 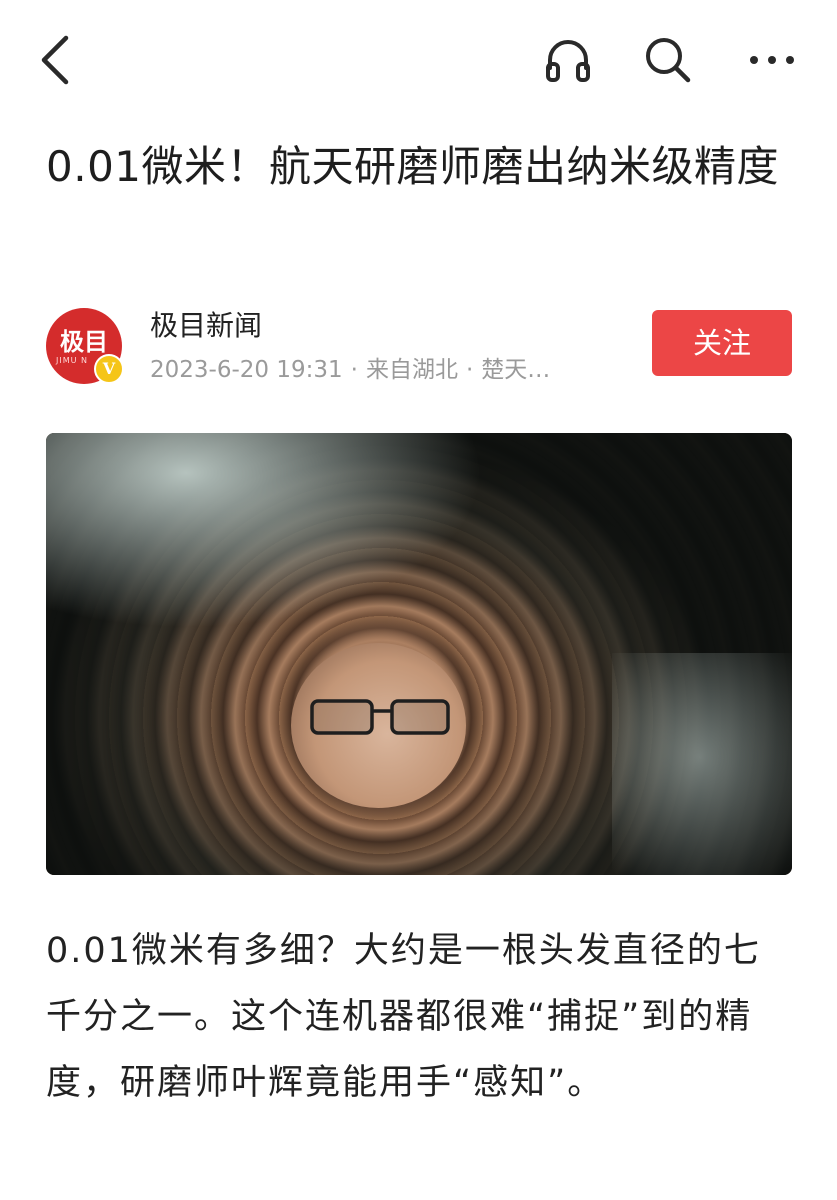 I want to click on source-avatar: 极目 JIMU N V, so click(x=85, y=346).